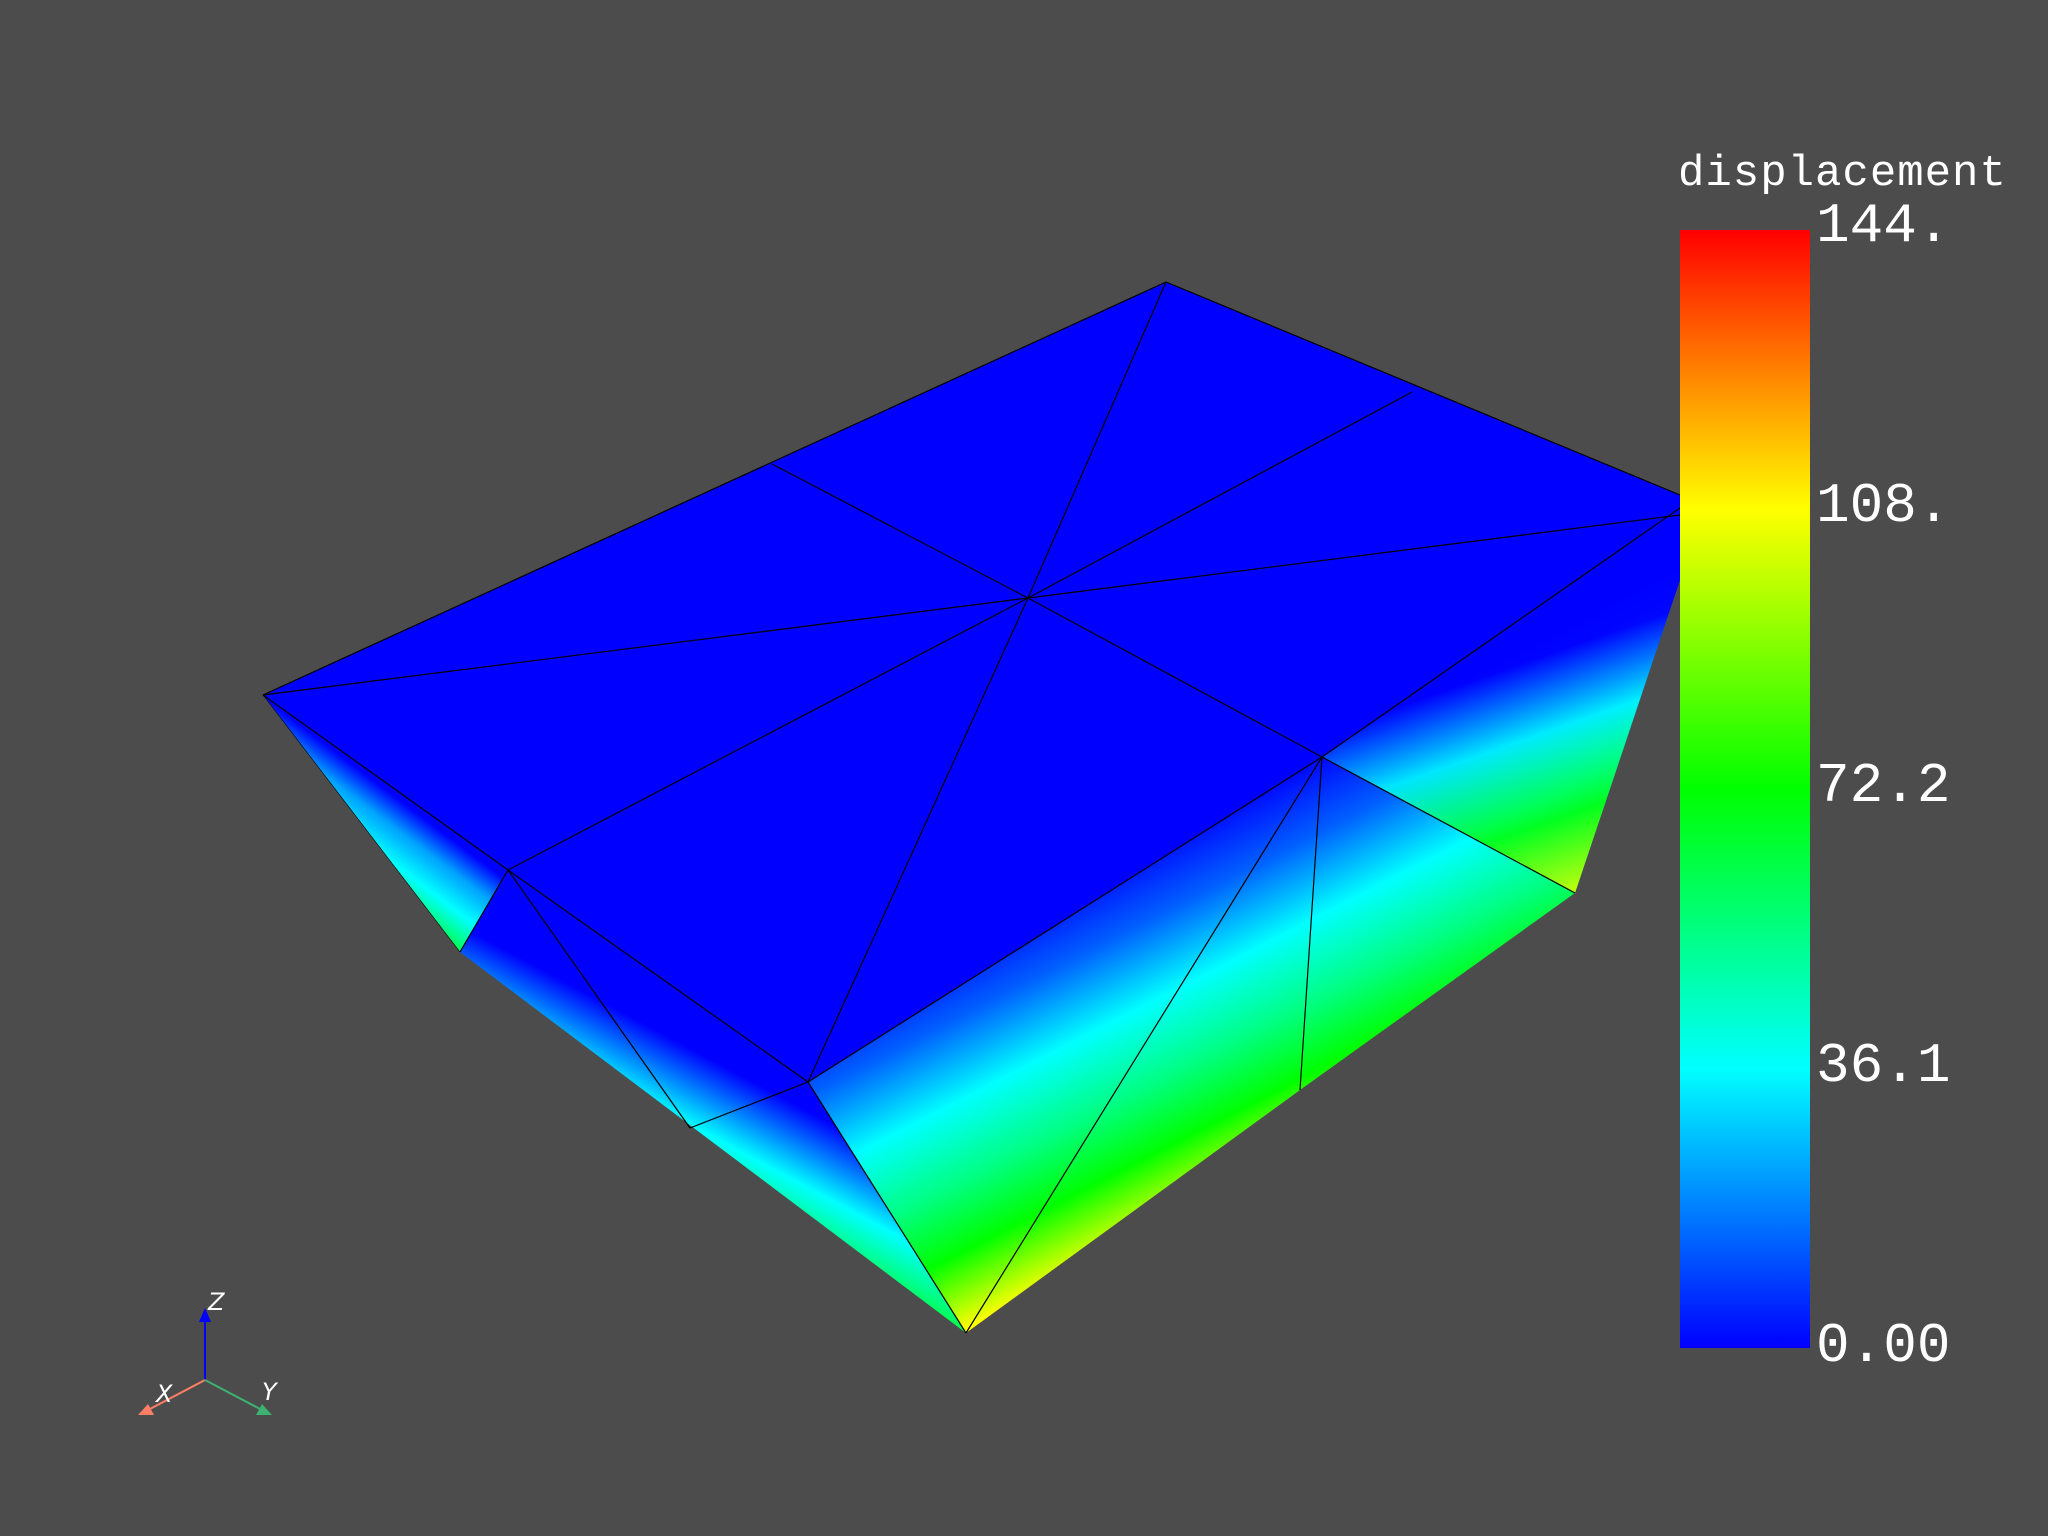 This screenshot has width=2048, height=1536. What do you see at coordinates (1883, 786) in the screenshot?
I see `scalar-bar-tick-label: 72.2` at bounding box center [1883, 786].